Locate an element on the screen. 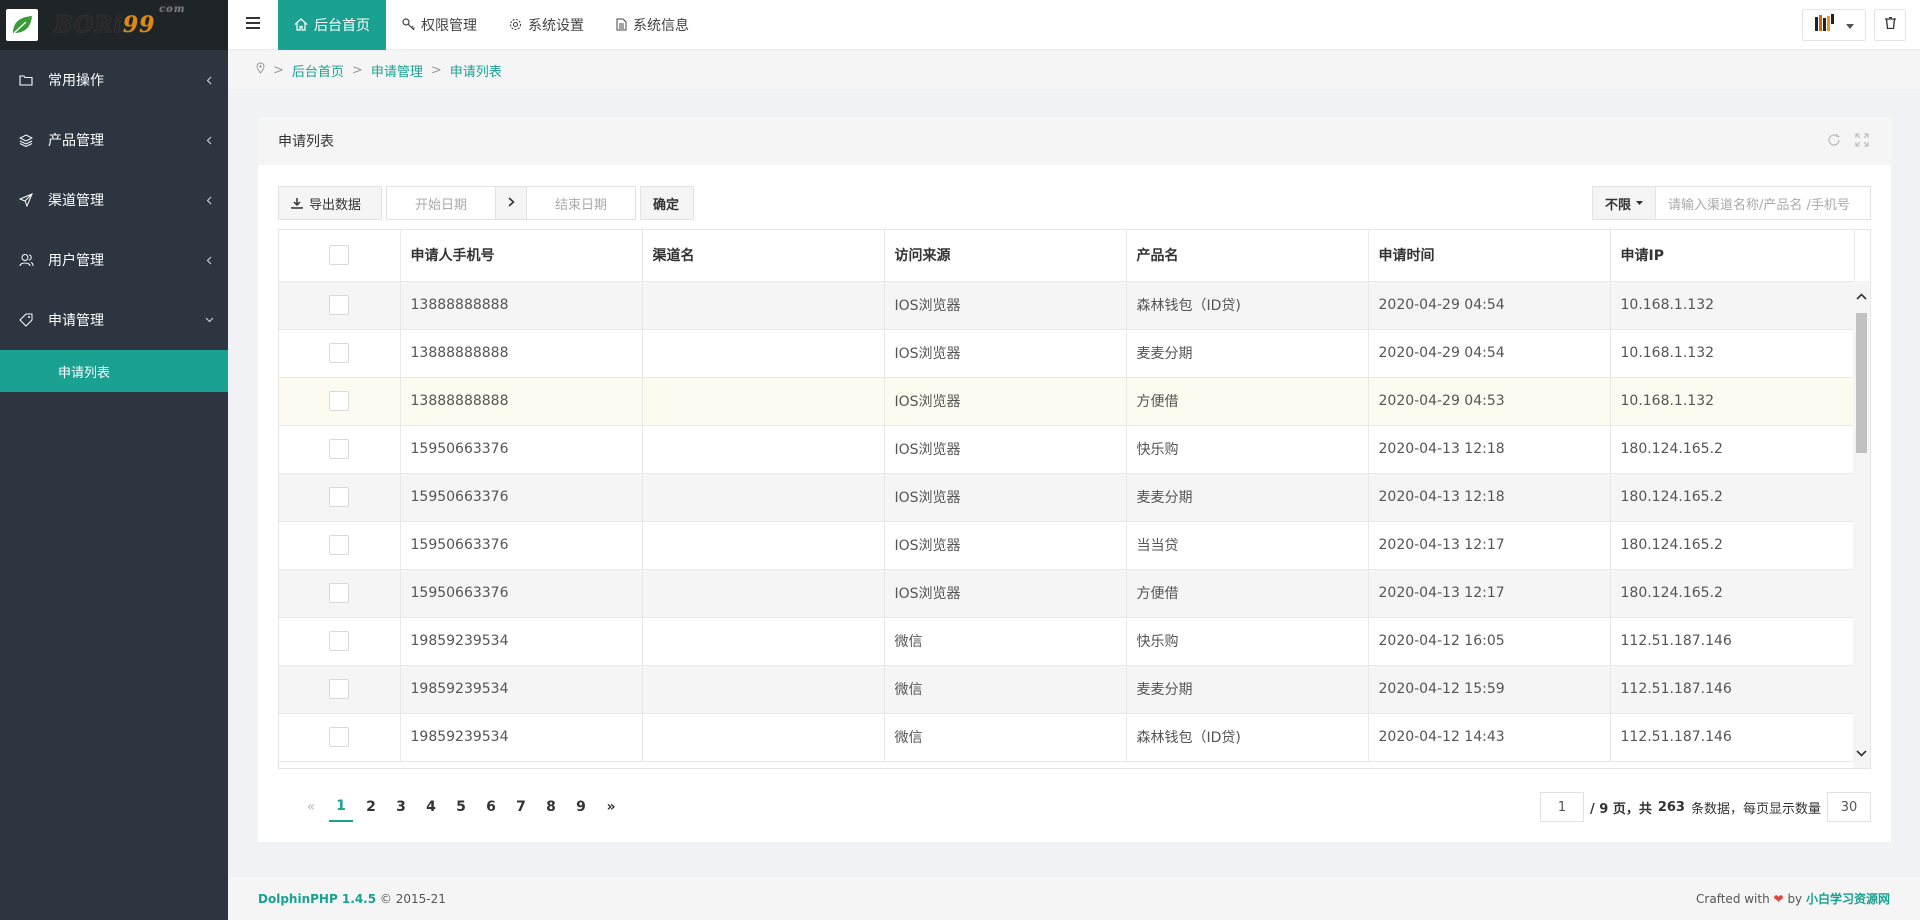 Image resolution: width=1920 pixels, height=920 pixels. user-menu-button is located at coordinates (1834, 25).